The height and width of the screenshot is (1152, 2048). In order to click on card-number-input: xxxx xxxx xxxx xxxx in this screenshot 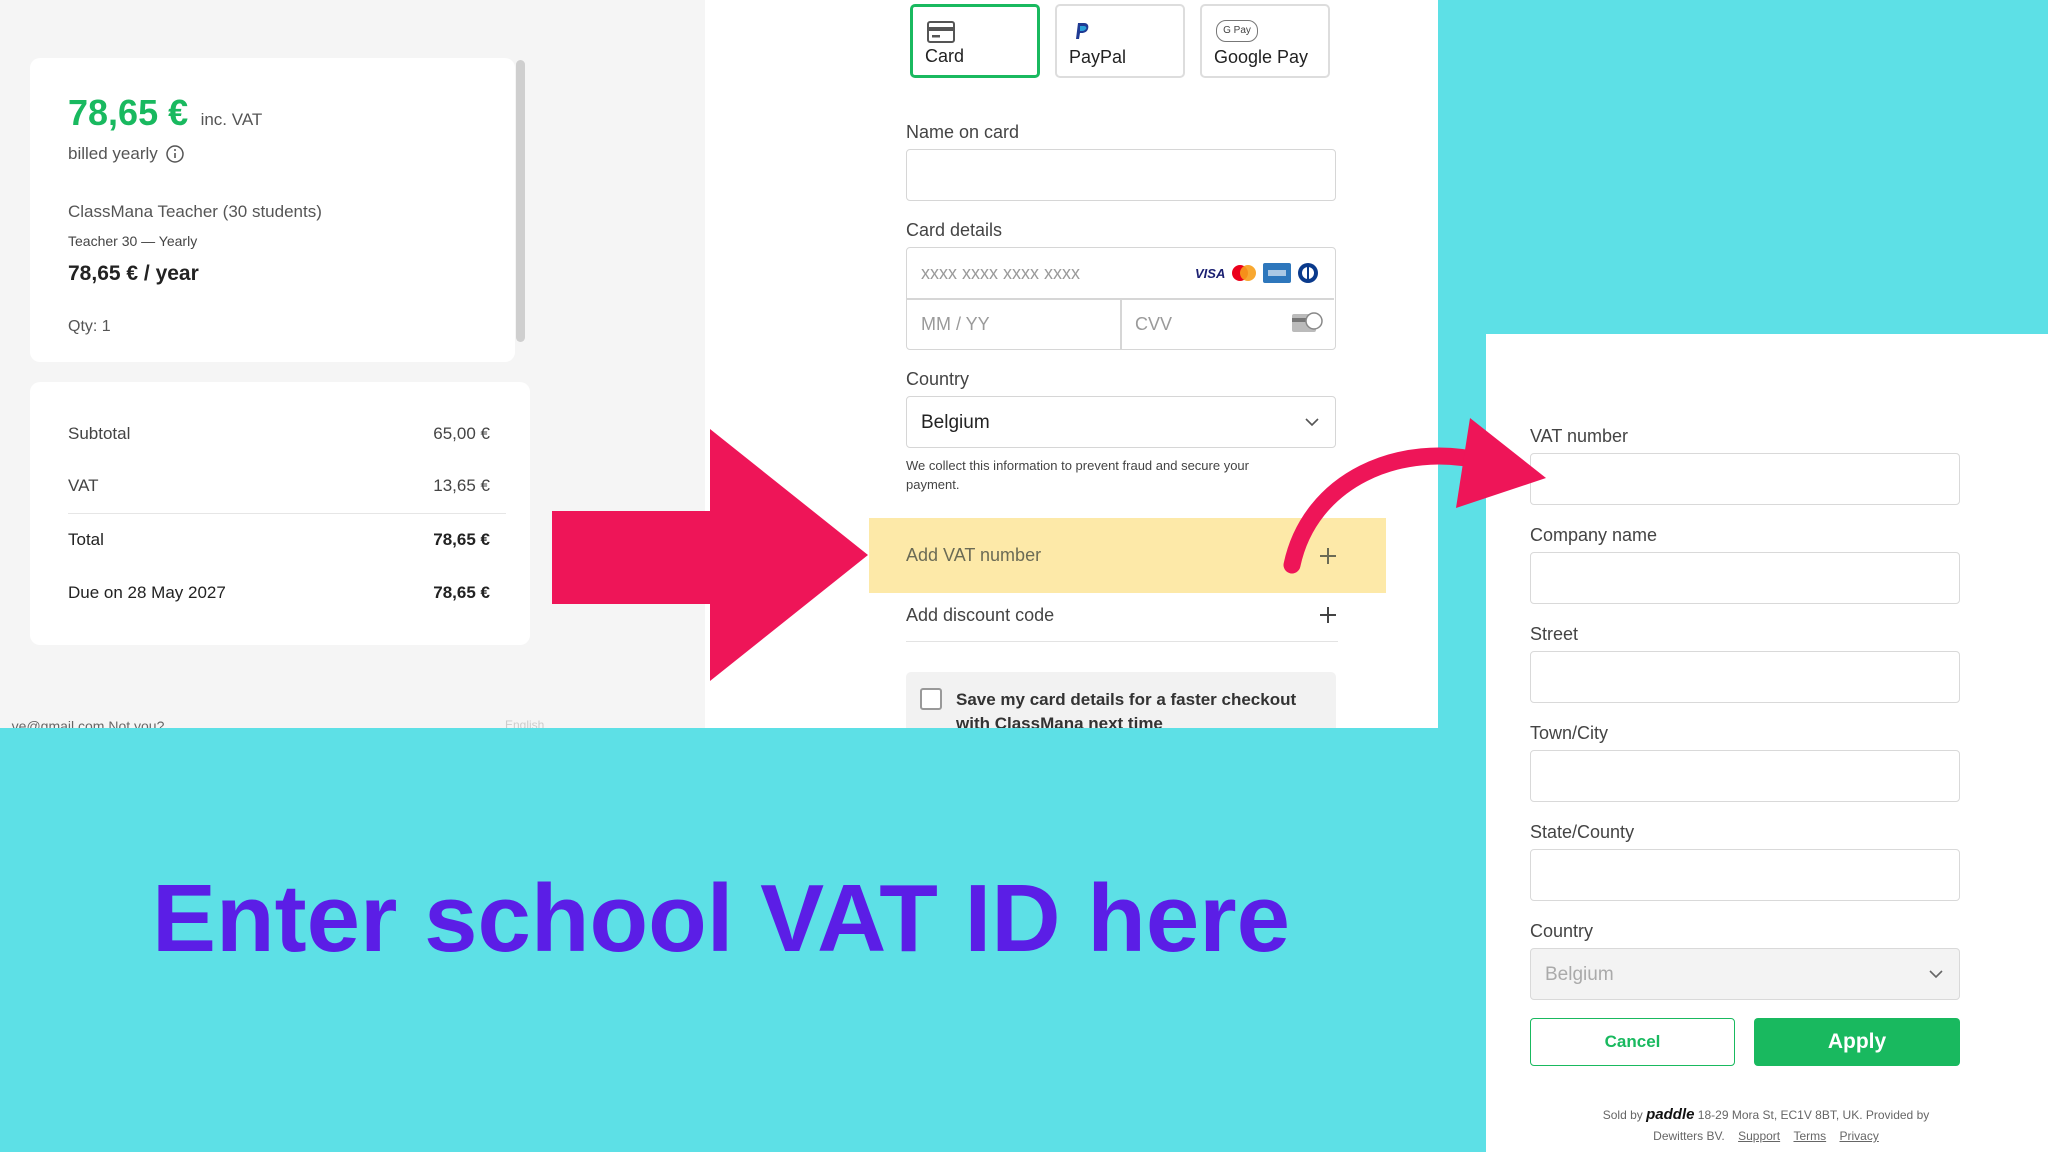, I will do `click(1000, 273)`.